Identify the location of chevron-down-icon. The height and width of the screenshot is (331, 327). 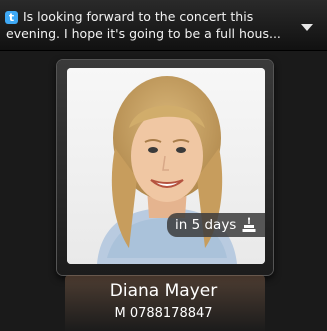
(307, 27).